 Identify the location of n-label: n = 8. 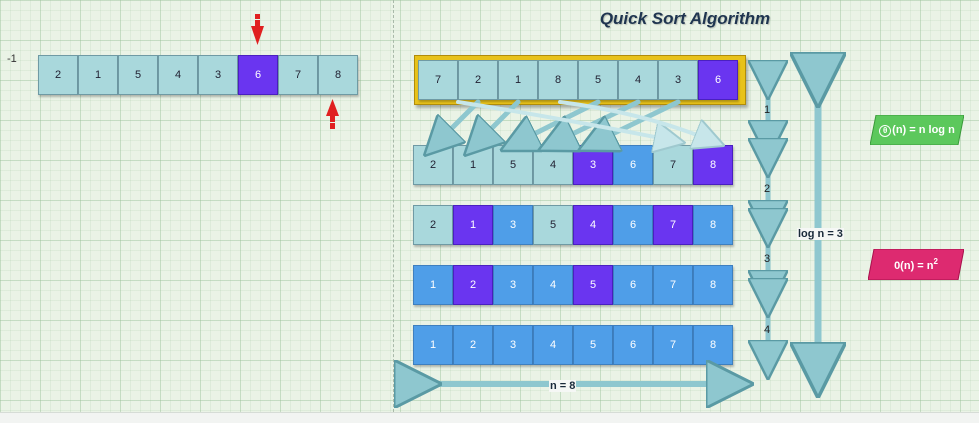
(563, 386).